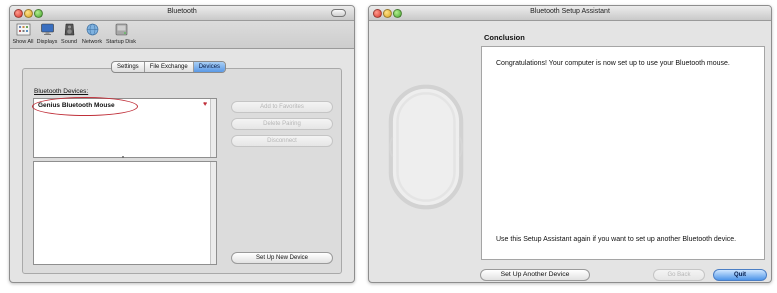 The height and width of the screenshot is (293, 777). What do you see at coordinates (121, 29) in the screenshot?
I see `startup-disk-icon` at bounding box center [121, 29].